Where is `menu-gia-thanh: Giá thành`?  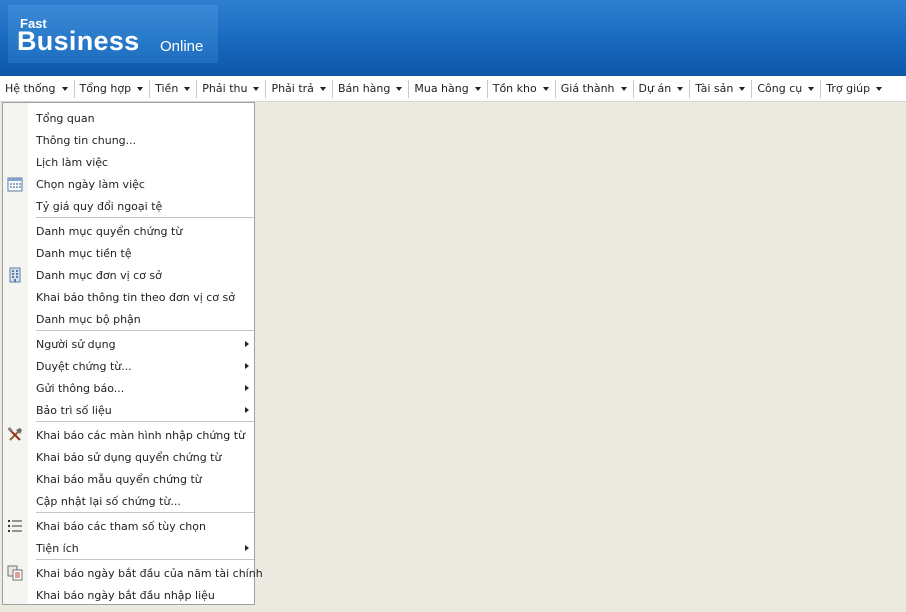 menu-gia-thanh: Giá thành is located at coordinates (595, 88).